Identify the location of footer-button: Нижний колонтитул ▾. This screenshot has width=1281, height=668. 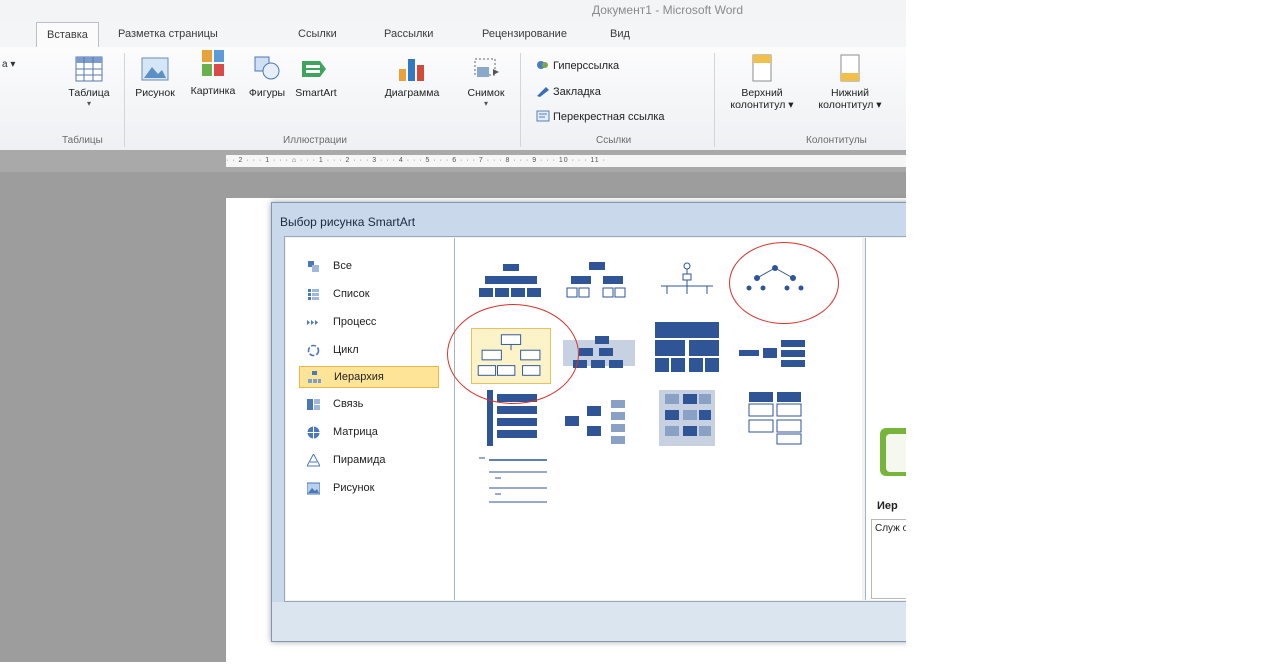
(850, 82).